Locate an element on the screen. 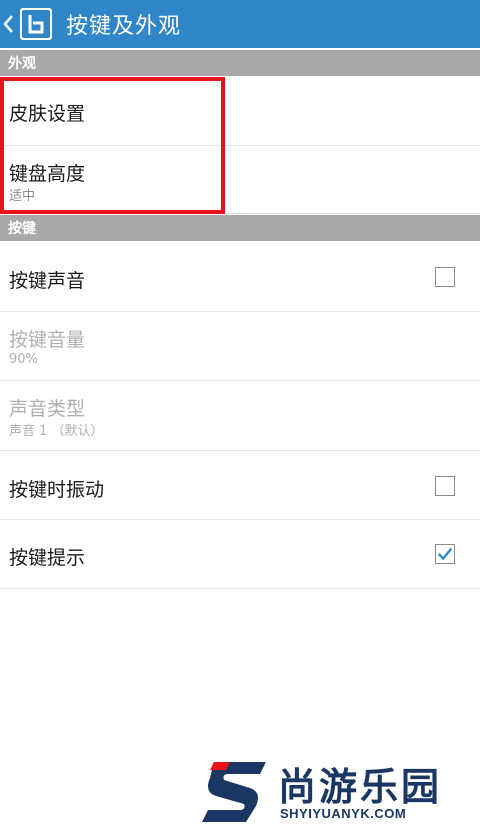  checkmark-icon is located at coordinates (445, 554).